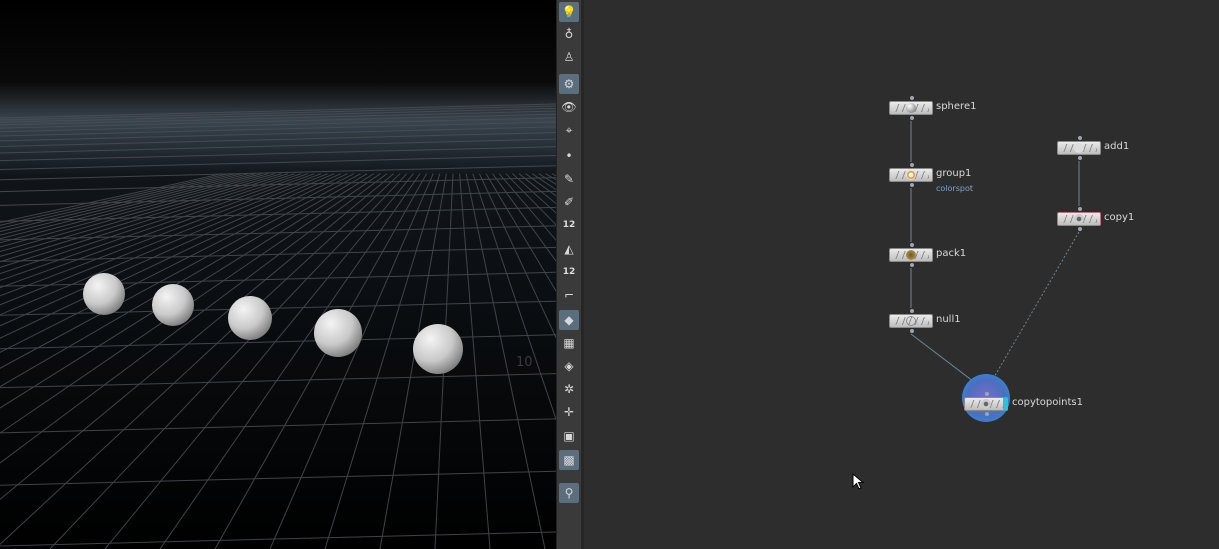 The width and height of the screenshot is (1219, 549). Describe the element at coordinates (951, 253) in the screenshot. I see `node-label: pack1` at that location.